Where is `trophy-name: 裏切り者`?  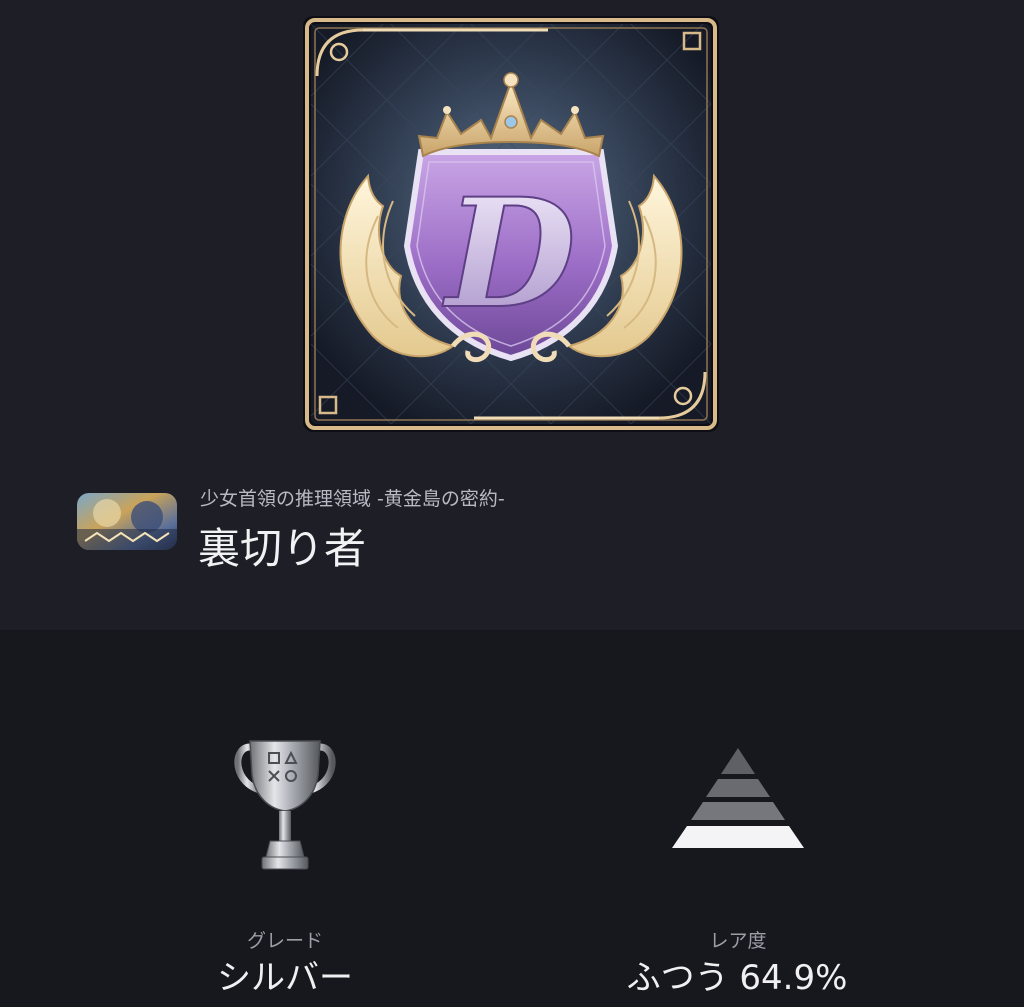
trophy-name: 裏切り者 is located at coordinates (282, 548).